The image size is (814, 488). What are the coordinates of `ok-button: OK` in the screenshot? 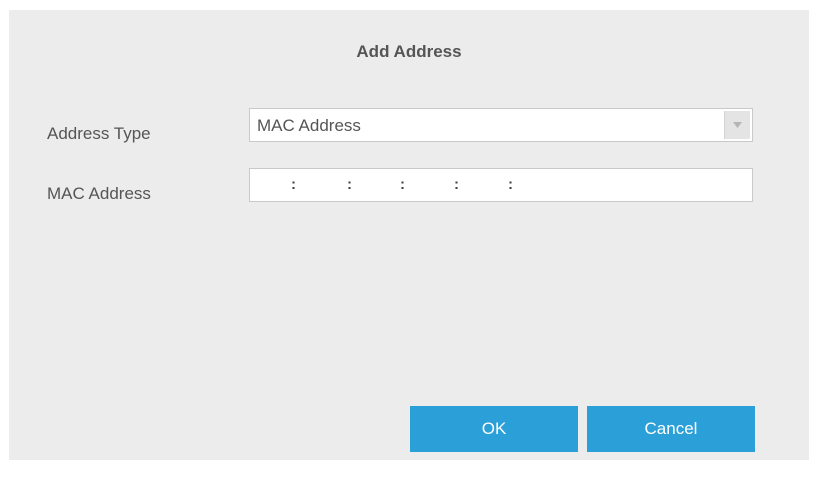 It's located at (494, 429).